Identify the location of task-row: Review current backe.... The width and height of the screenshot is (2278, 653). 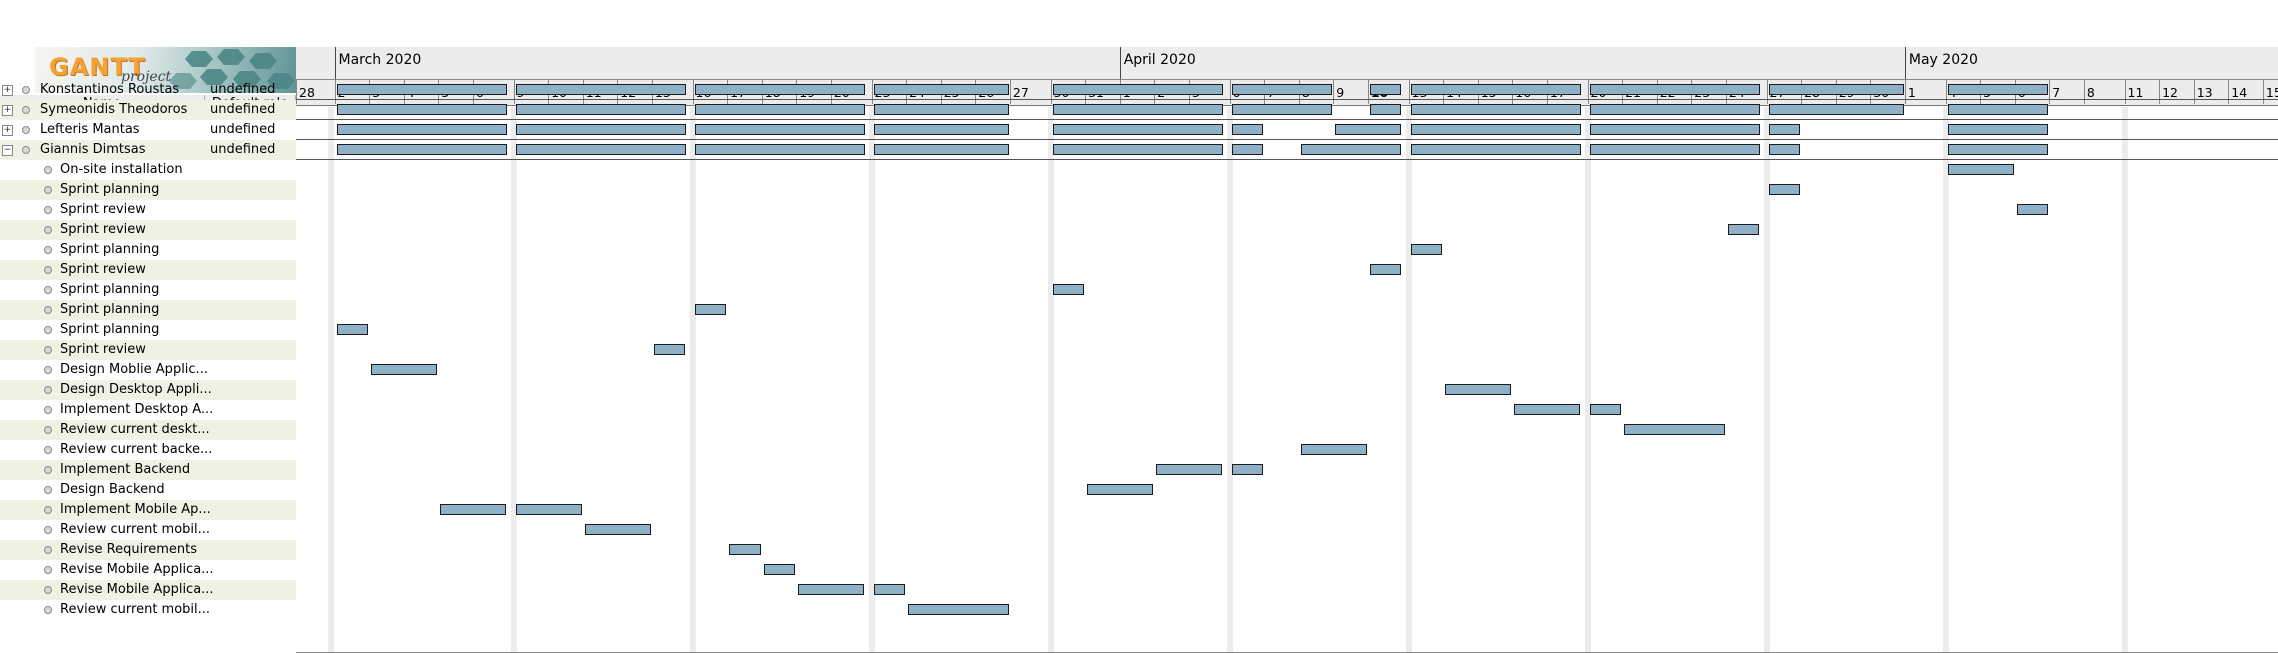
(148, 450).